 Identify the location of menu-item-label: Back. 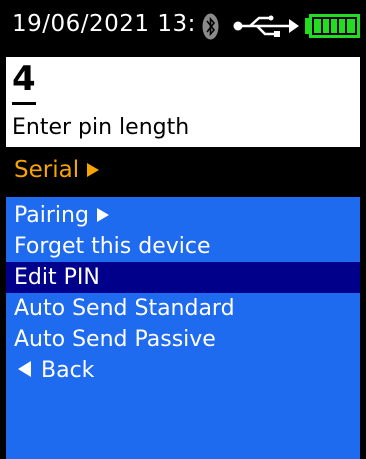
(68, 370).